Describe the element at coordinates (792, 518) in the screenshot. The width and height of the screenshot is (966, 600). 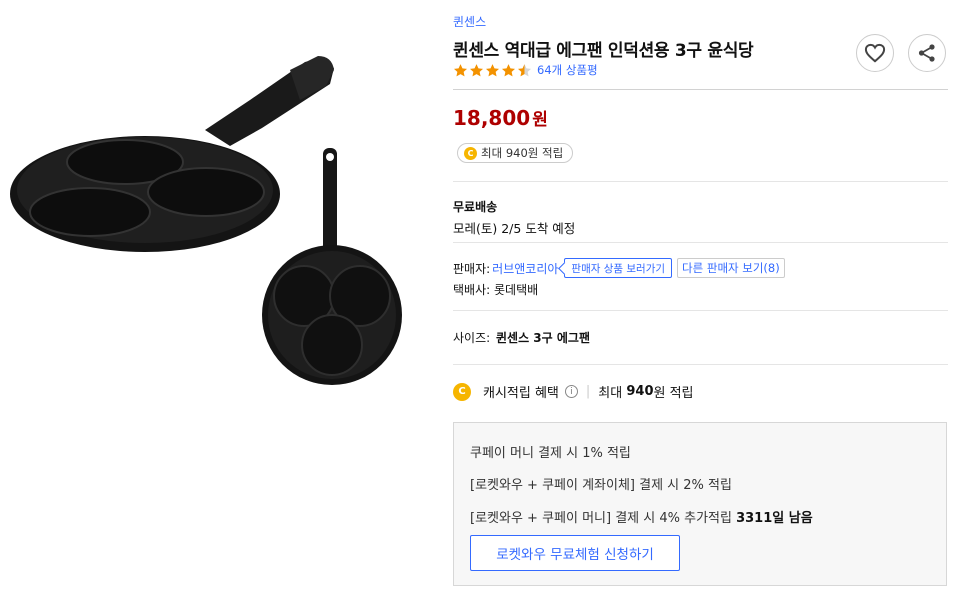
I see `days-remaining-suffix: 일 남음` at that location.